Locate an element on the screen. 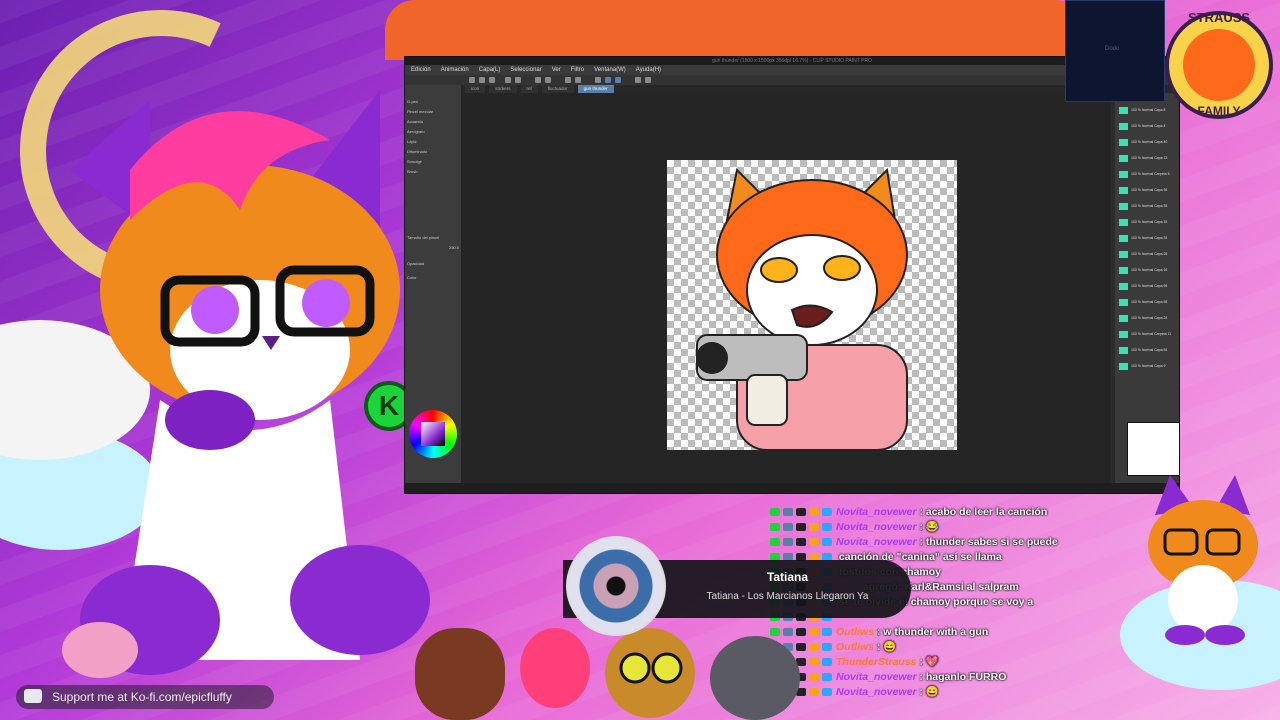 The image size is (1280, 720). transform-icon is located at coordinates (548, 80).